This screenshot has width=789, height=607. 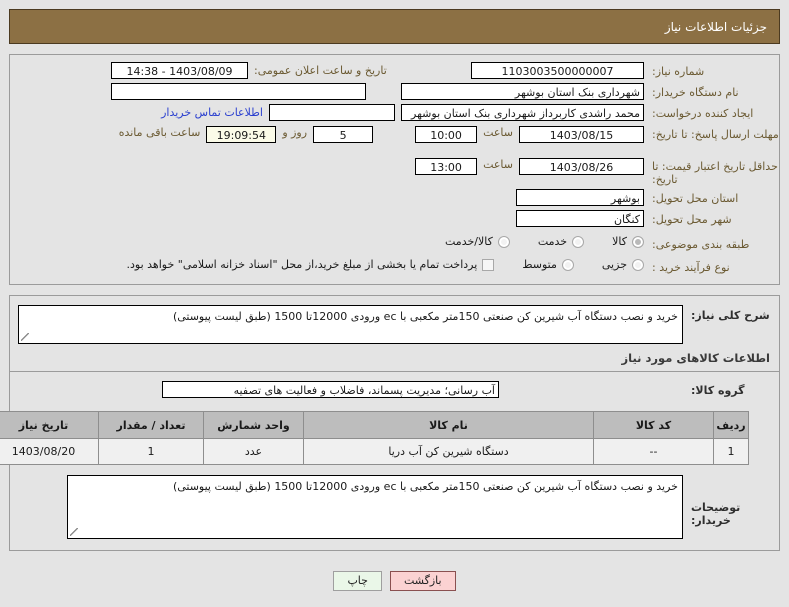 I want to click on cell-row-no: 1, so click(x=731, y=451).